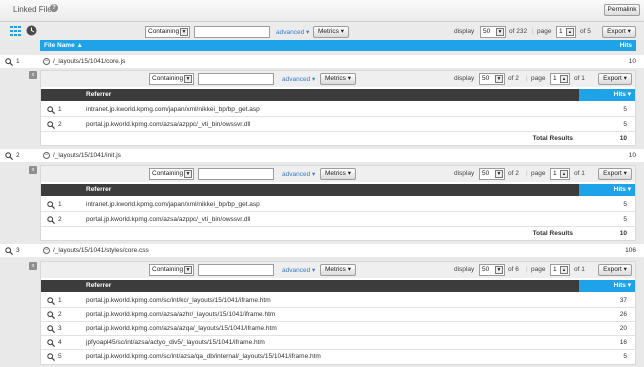  What do you see at coordinates (101, 250) in the screenshot?
I see `file-name: /_layouts/15/1041/styles/core.css` at bounding box center [101, 250].